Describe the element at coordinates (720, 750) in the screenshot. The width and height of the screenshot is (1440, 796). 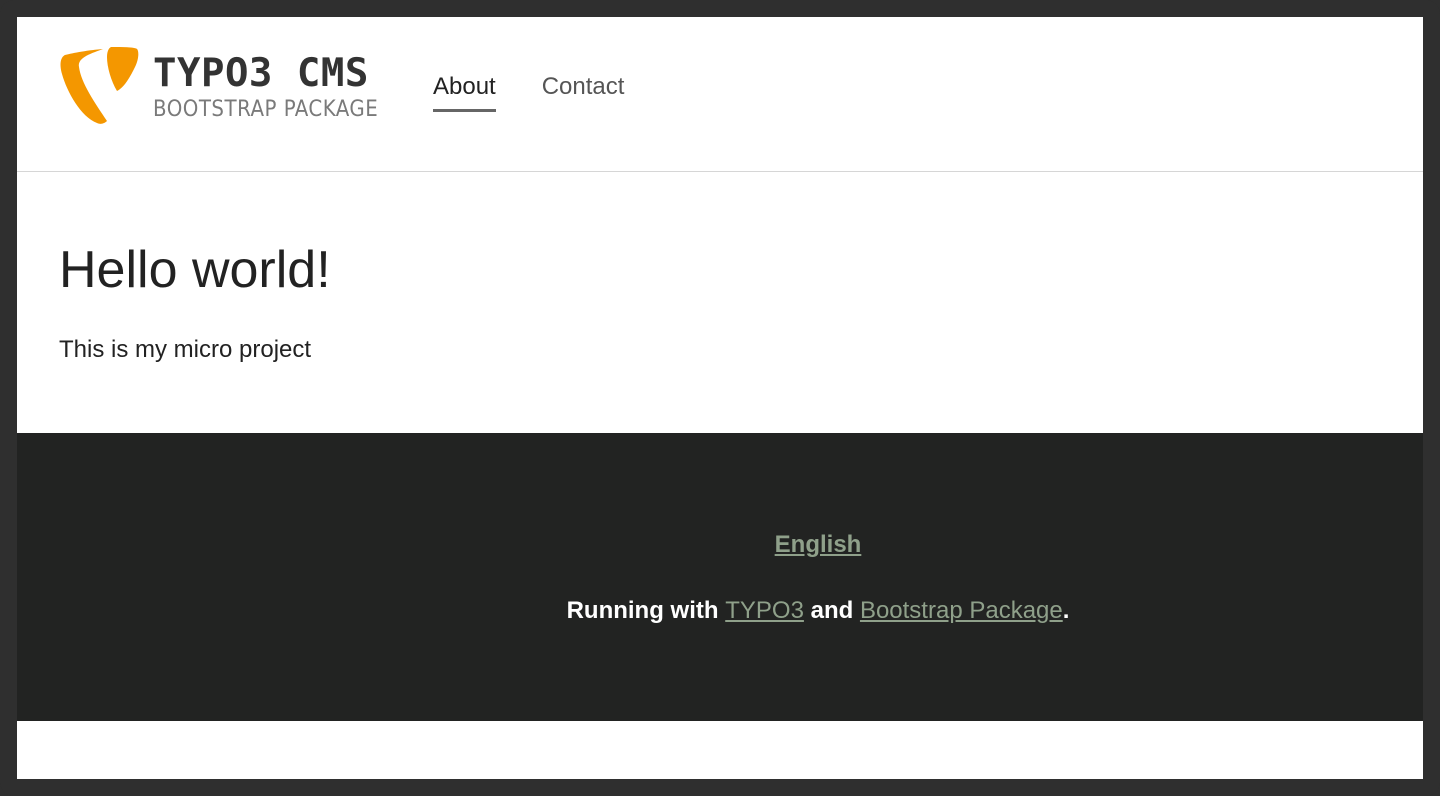
I see `bottom-area` at that location.